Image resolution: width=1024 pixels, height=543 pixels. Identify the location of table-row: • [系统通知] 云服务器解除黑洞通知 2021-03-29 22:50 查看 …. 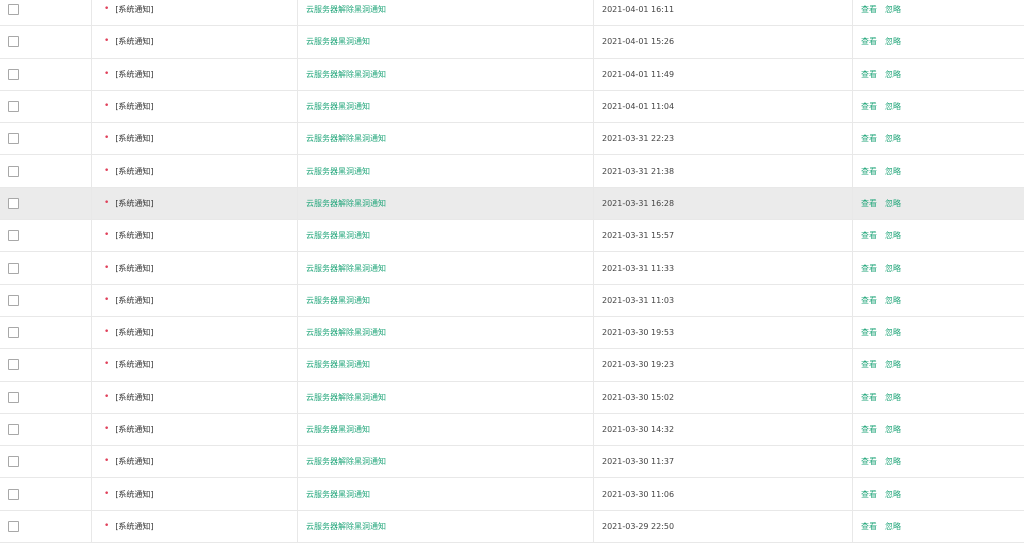
(512, 526).